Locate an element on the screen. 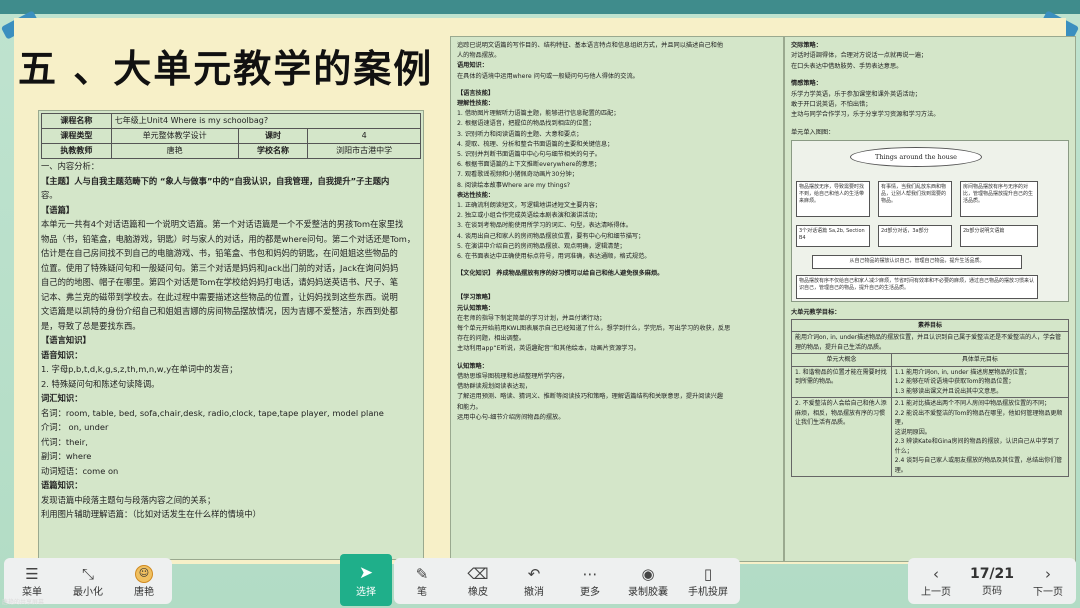 Image resolution: width=1080 pixels, height=608 pixels. phone-cast-button: ▯ 手机投屏 is located at coordinates (708, 581).